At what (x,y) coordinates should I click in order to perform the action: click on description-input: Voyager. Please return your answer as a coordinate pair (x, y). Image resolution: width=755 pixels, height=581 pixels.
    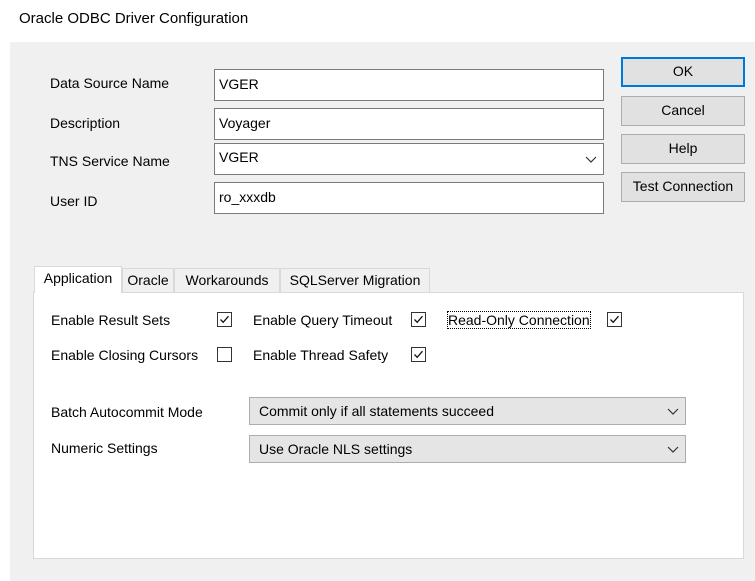
    Looking at the image, I should click on (409, 124).